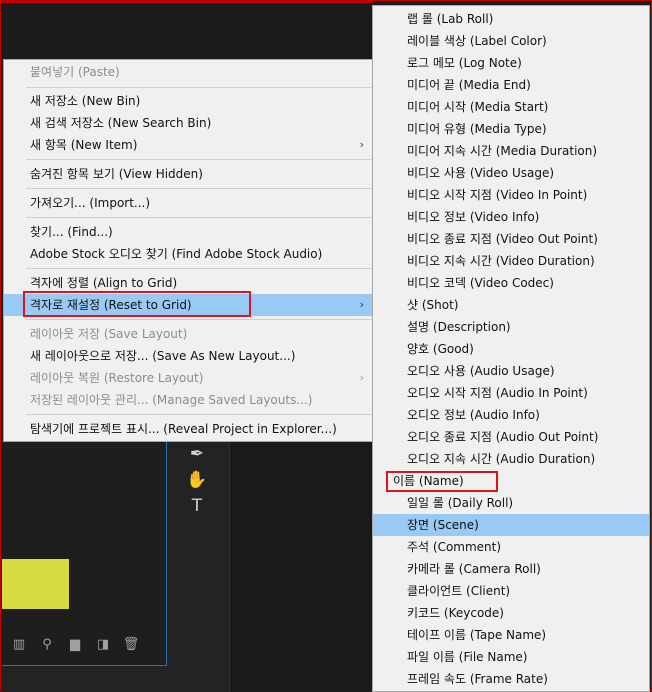  I want to click on submenu-item-label-color: 레이블 색상 (Label Color), so click(511, 41).